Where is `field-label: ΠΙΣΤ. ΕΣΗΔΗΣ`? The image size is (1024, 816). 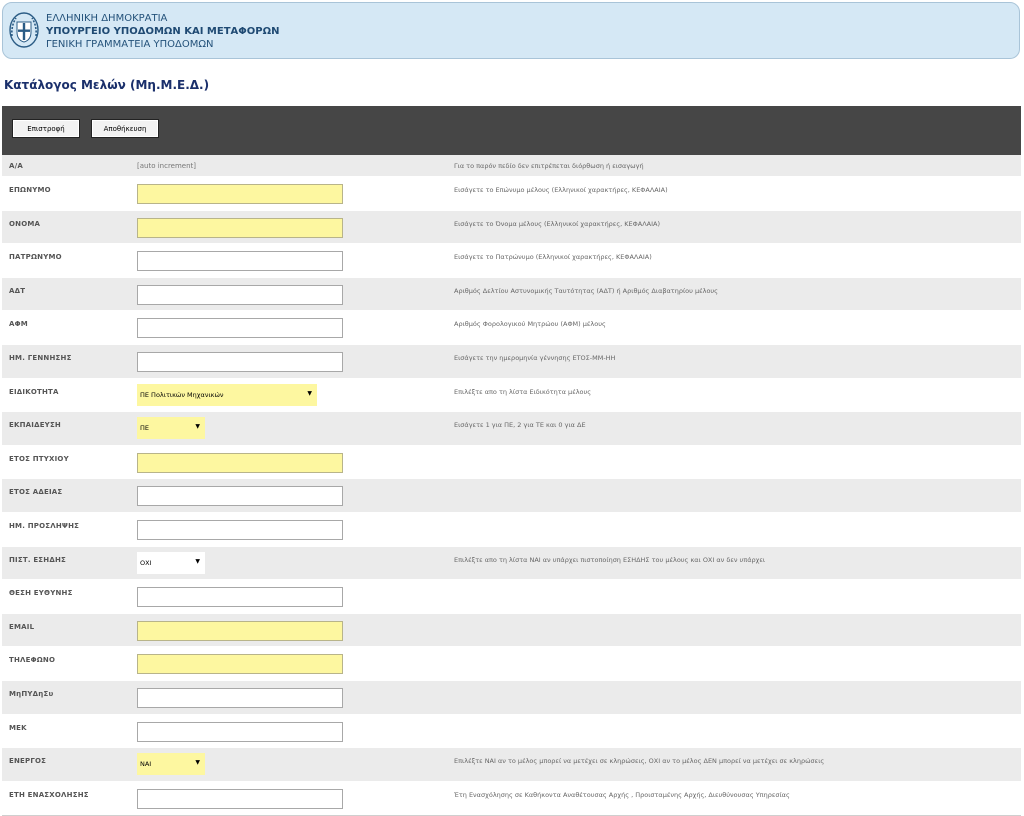
field-label: ΠΙΣΤ. ΕΣΗΔΗΣ is located at coordinates (37, 559).